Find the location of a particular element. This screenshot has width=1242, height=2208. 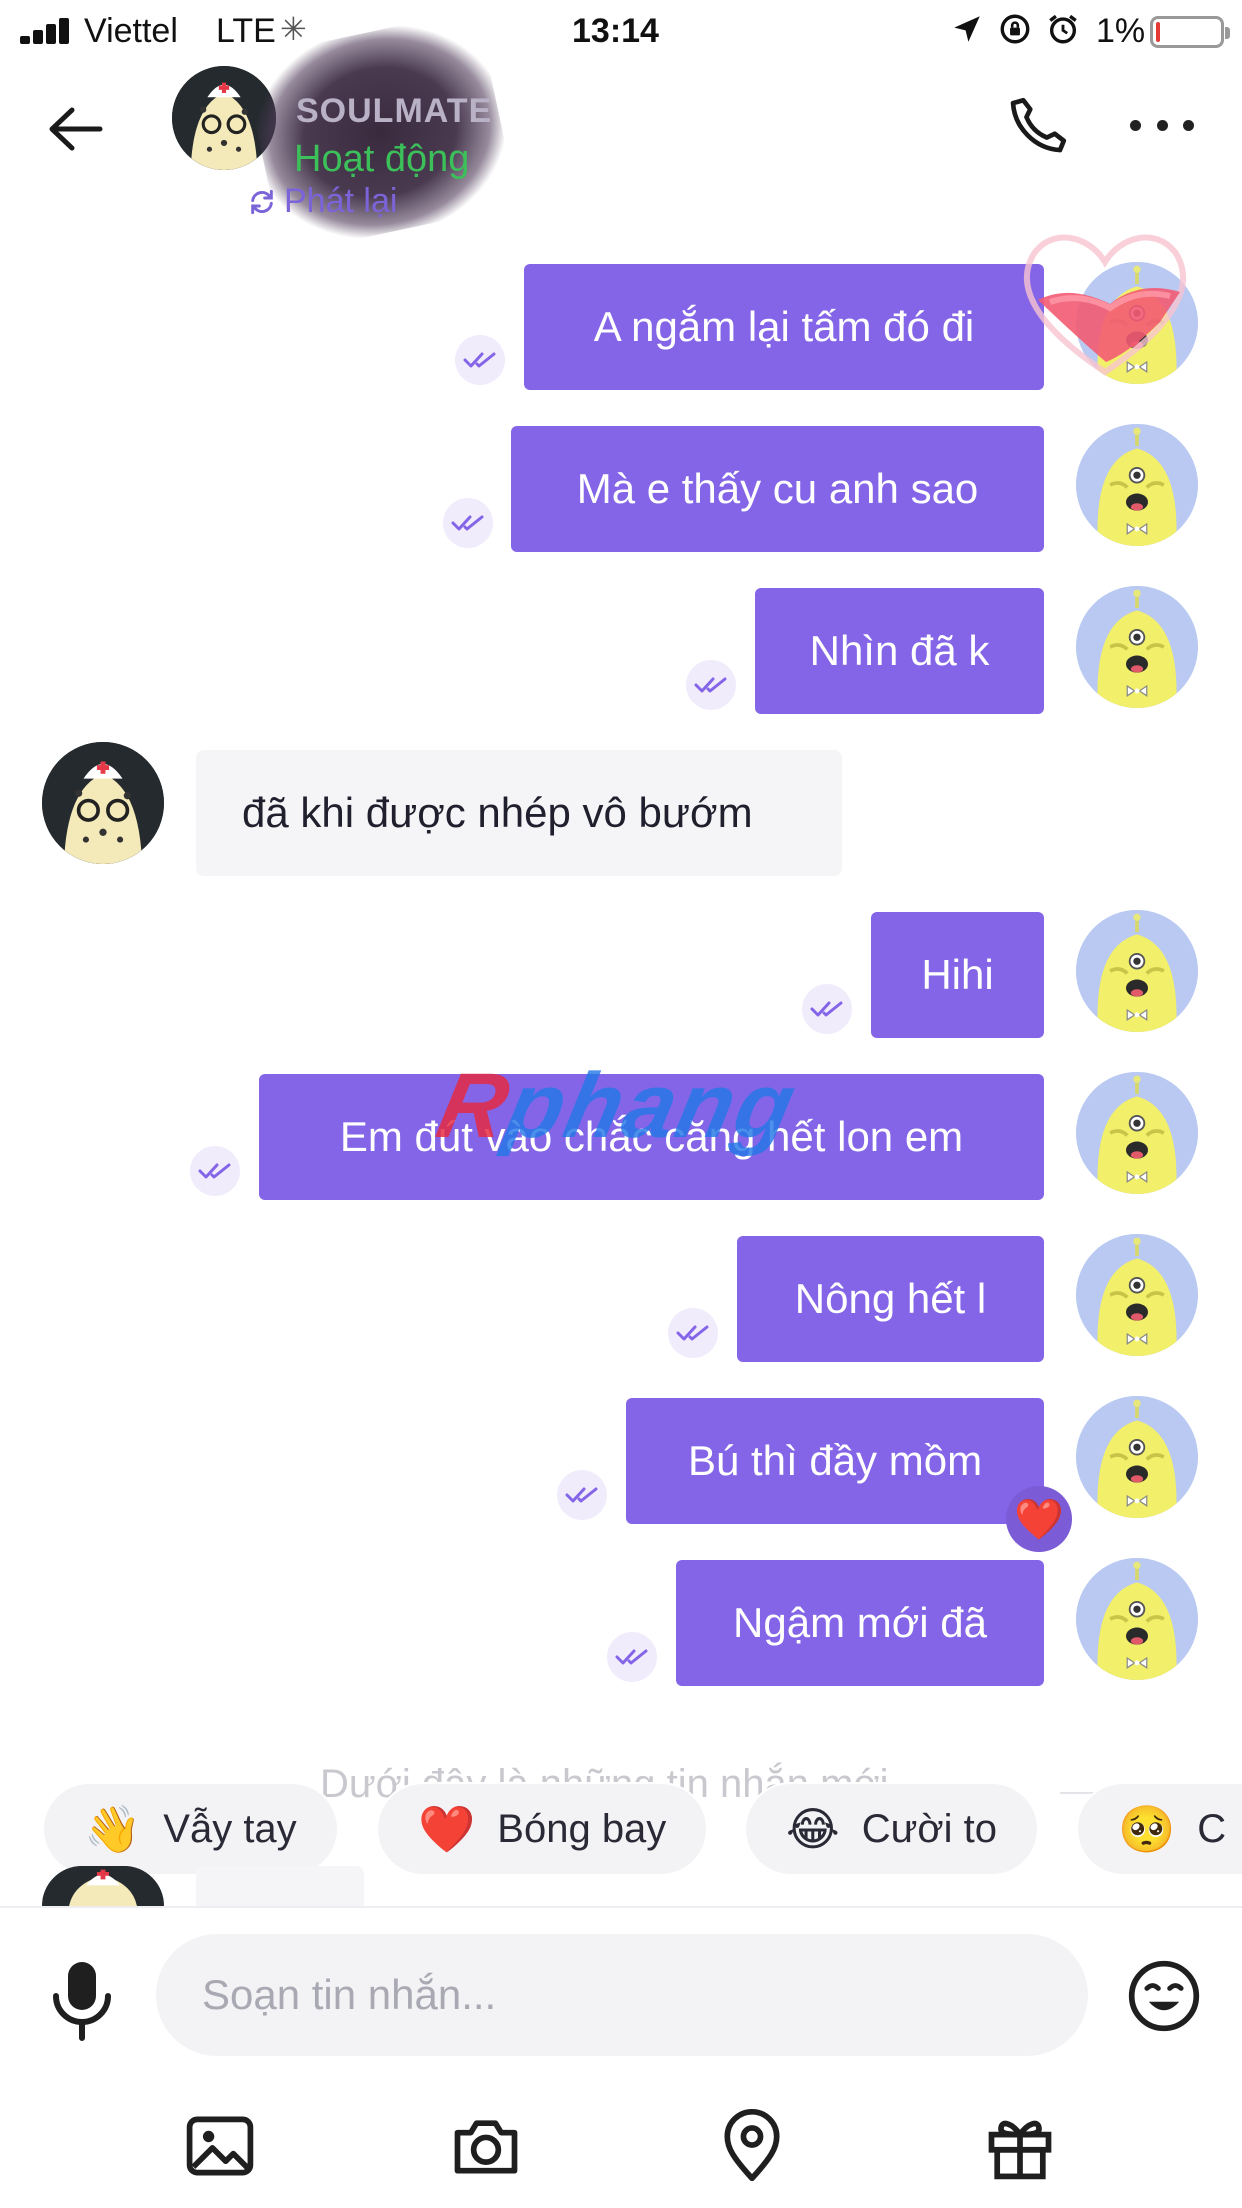

message-text: Mà e thấy cu anh sao is located at coordinates (777, 488).